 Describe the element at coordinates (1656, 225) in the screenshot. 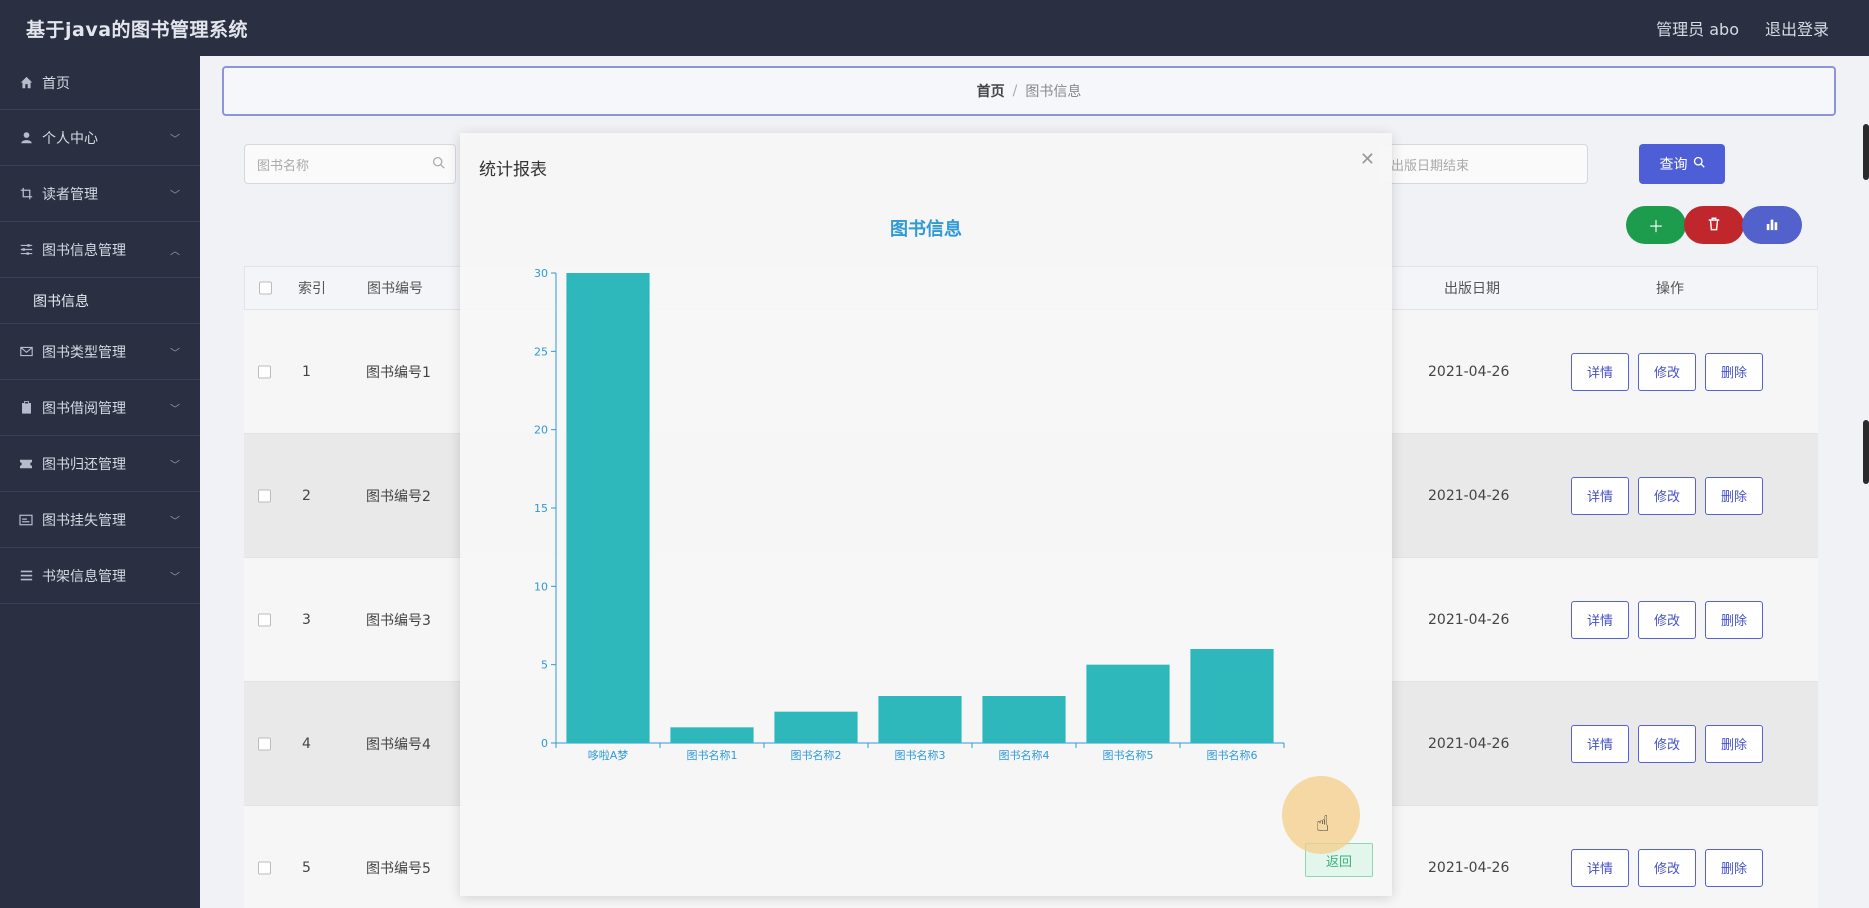

I see `add-button: ＋` at that location.